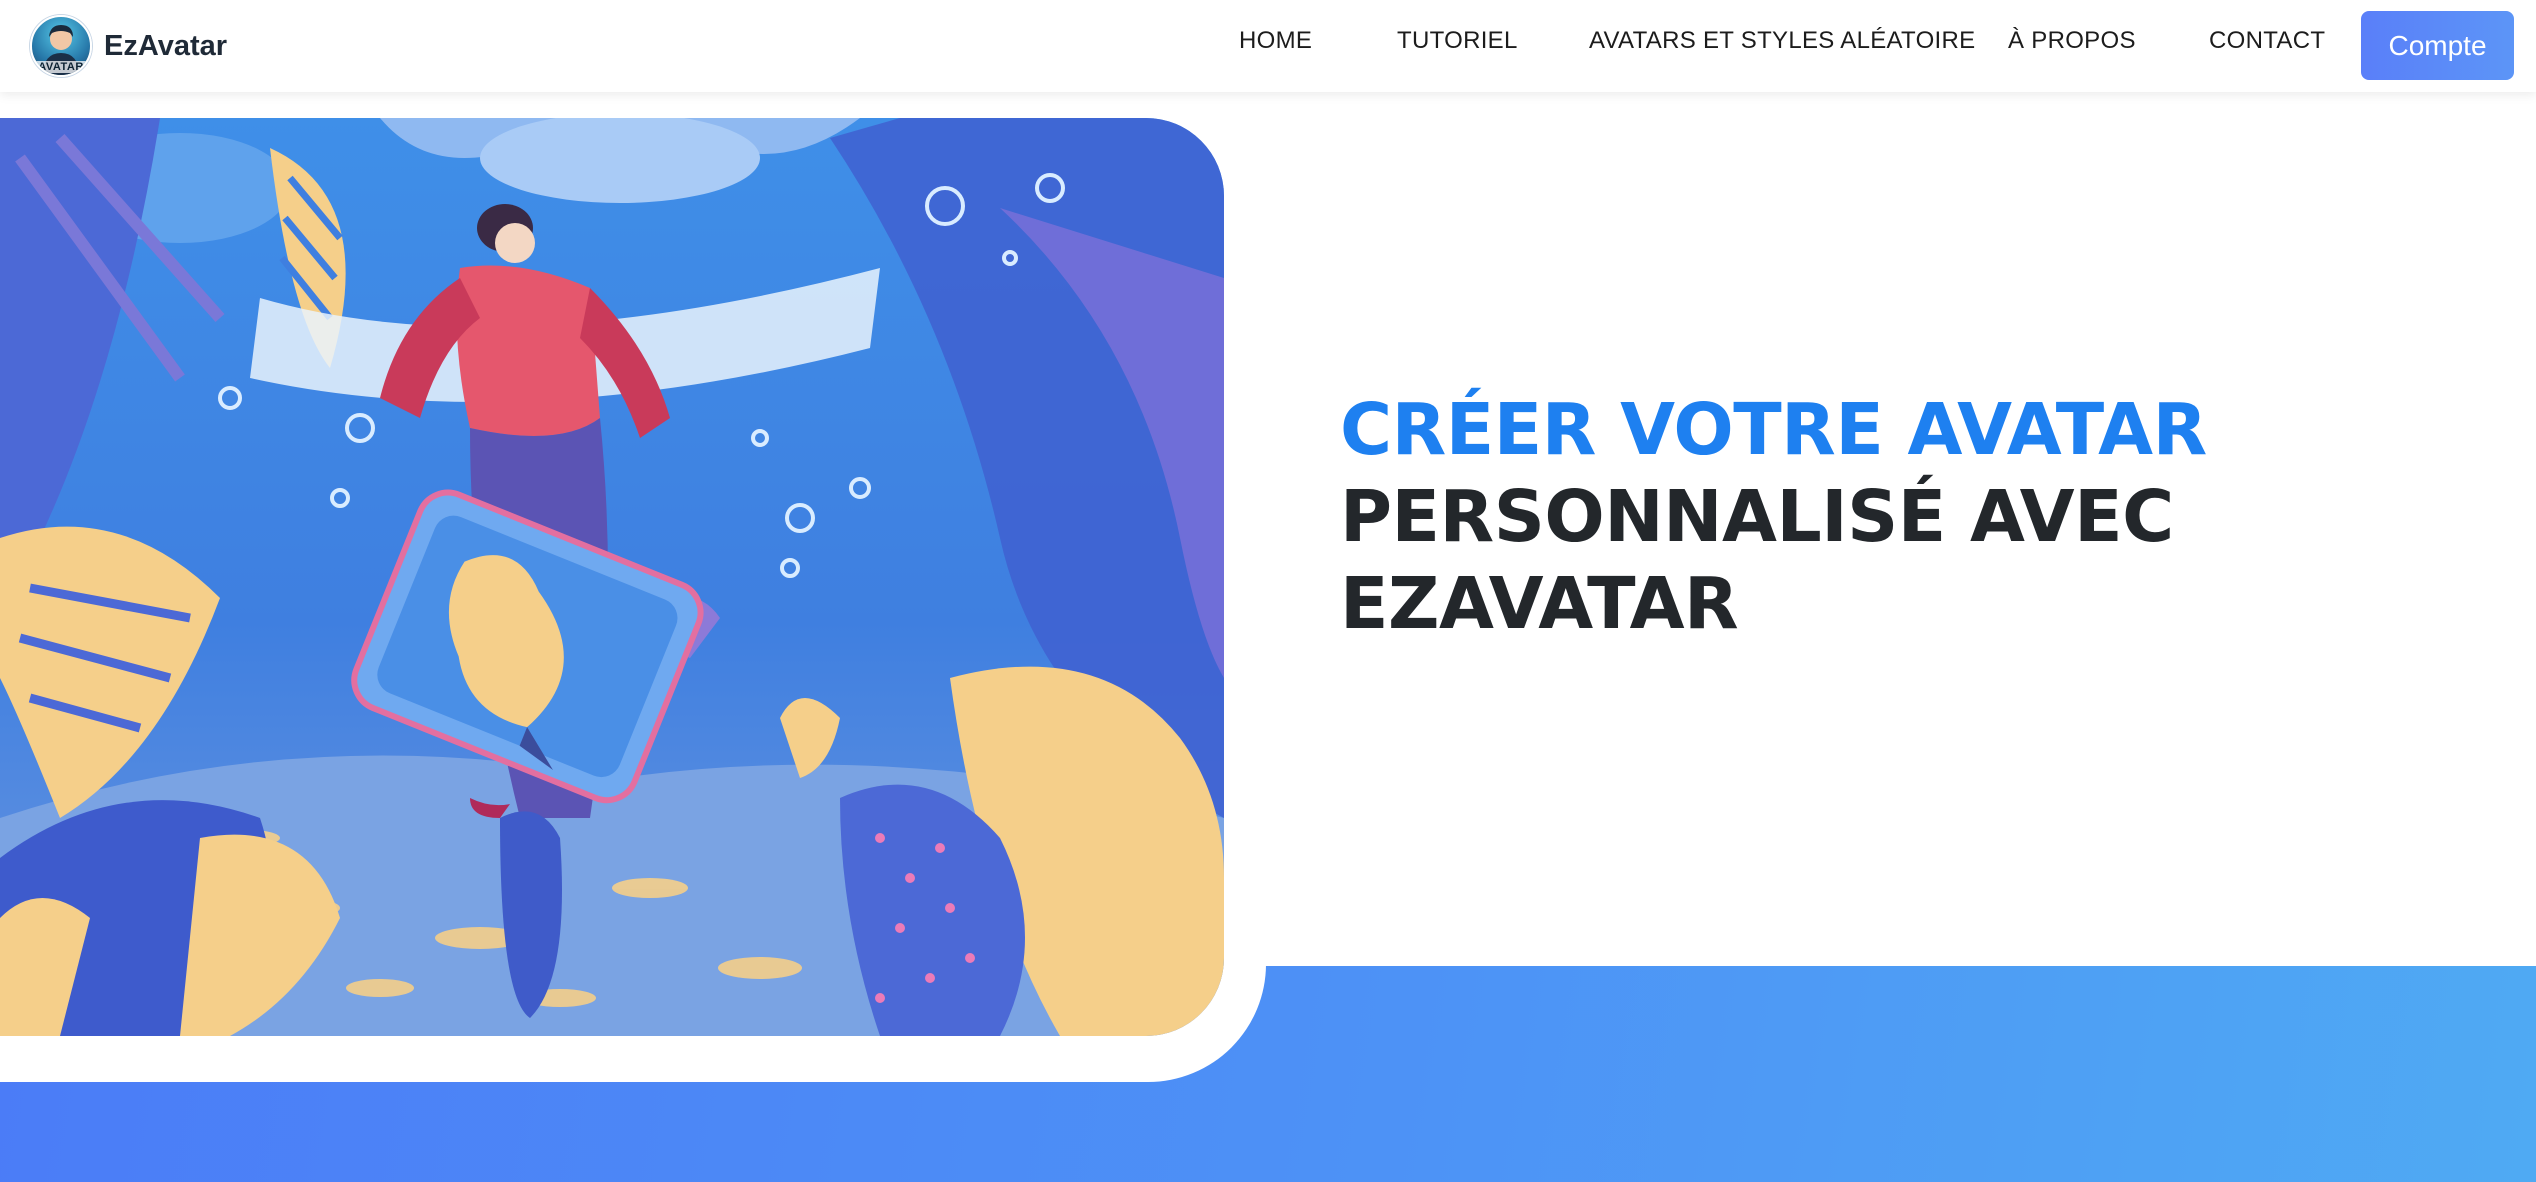 Image resolution: width=2536 pixels, height=1182 pixels. Describe the element at coordinates (1539, 603) in the screenshot. I see `headline-line-3: EZAVATAR` at that location.